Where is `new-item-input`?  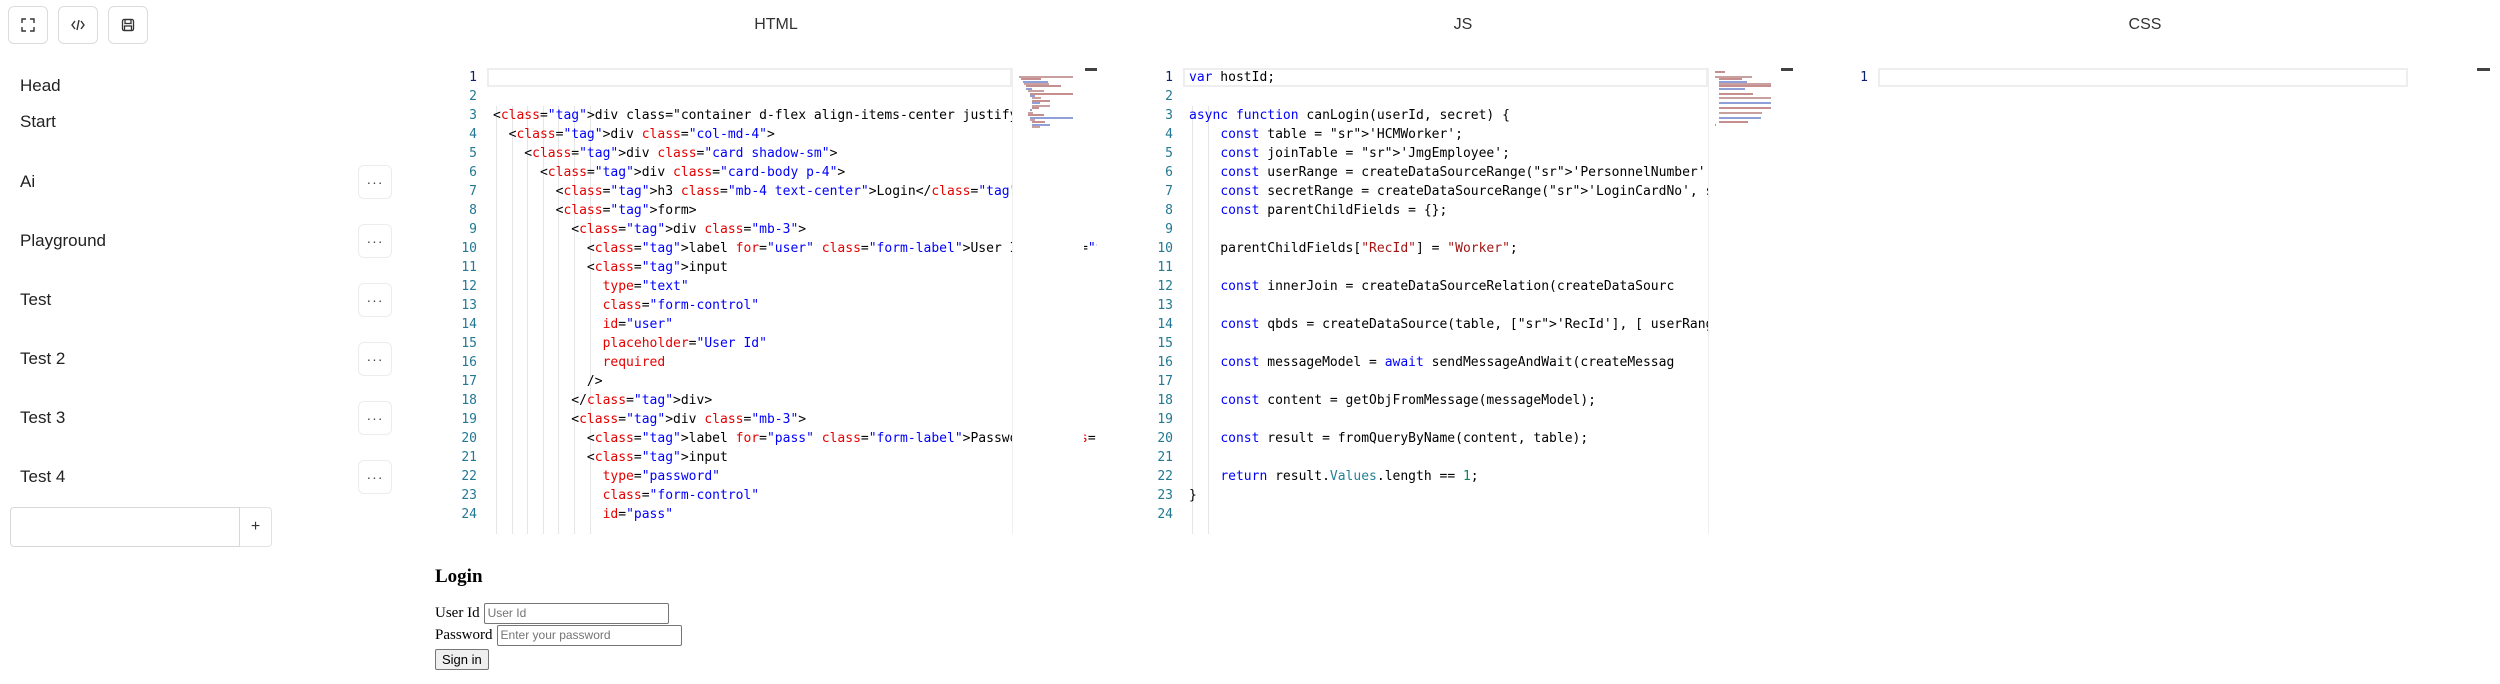
new-item-input is located at coordinates (125, 527).